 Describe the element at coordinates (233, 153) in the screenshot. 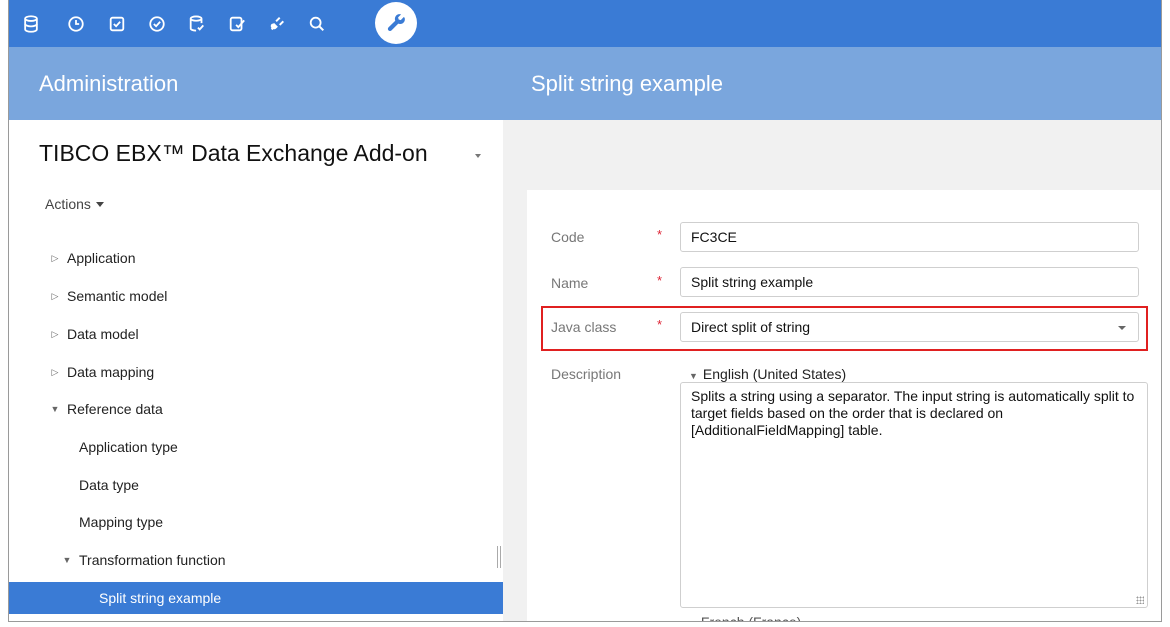

I see `dataspace-title: TIBCO EBX™ Data Exchange Add-on` at that location.